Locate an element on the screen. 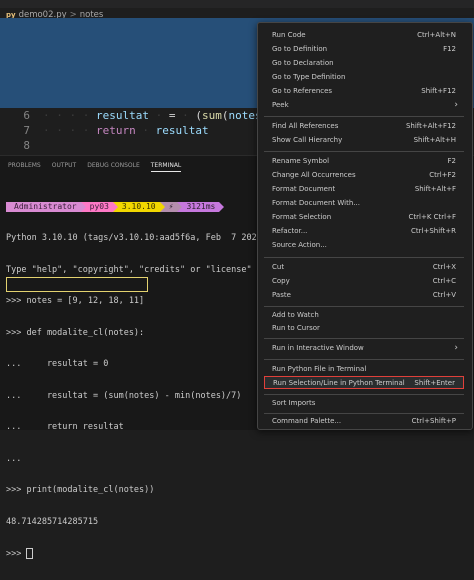 This screenshot has height=580, width=474. menu-item-run-python-file-in-terminal: Run Python File in Terminal is located at coordinates (364, 369).